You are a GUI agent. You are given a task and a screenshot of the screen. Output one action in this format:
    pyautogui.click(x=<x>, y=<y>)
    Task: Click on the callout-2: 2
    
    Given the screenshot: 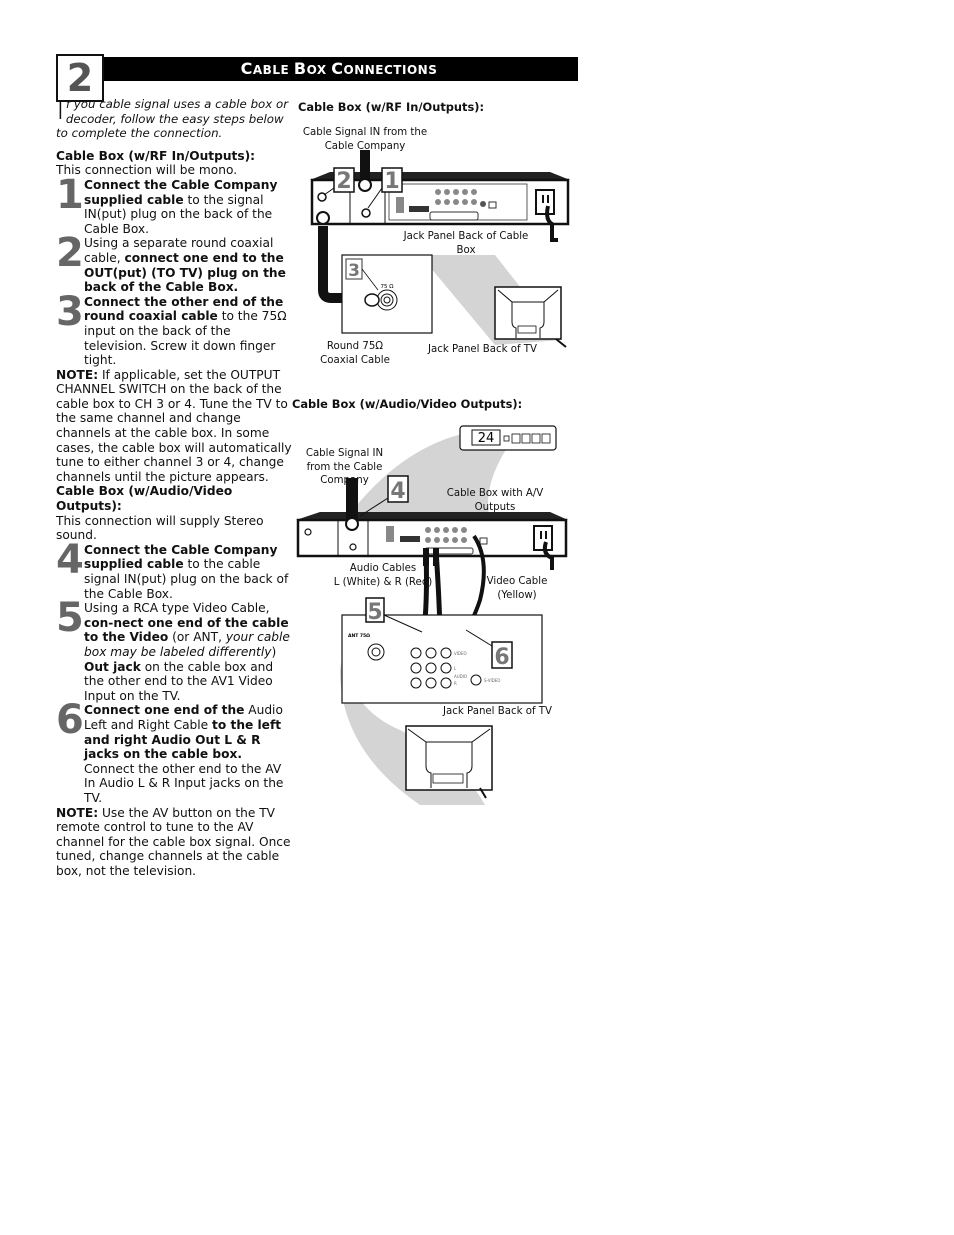 What is the action you would take?
    pyautogui.click(x=343, y=181)
    